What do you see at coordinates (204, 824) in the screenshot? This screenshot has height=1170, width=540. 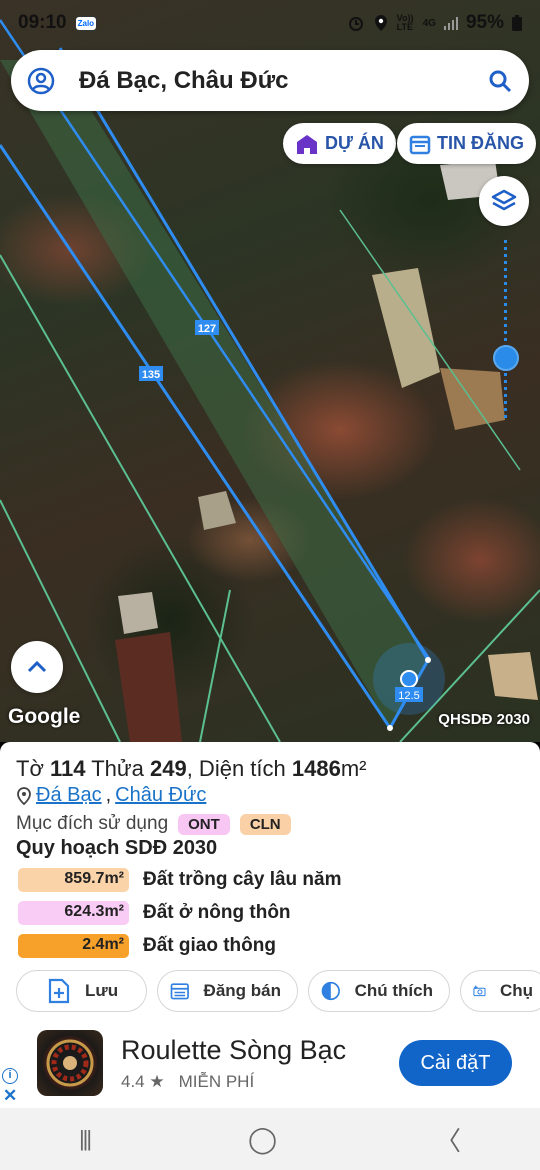 I see `purpose-tag: ONT` at bounding box center [204, 824].